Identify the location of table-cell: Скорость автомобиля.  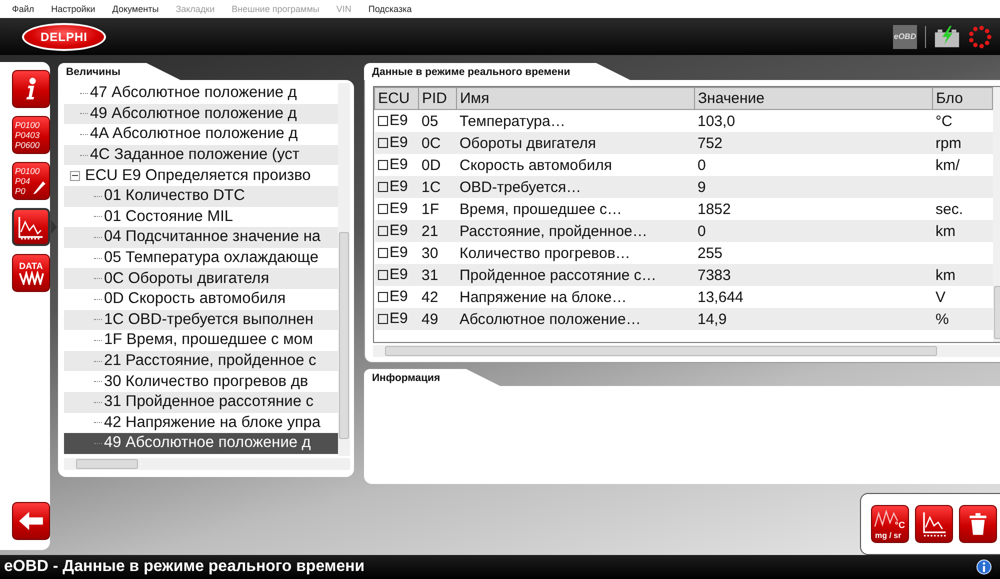
(536, 165).